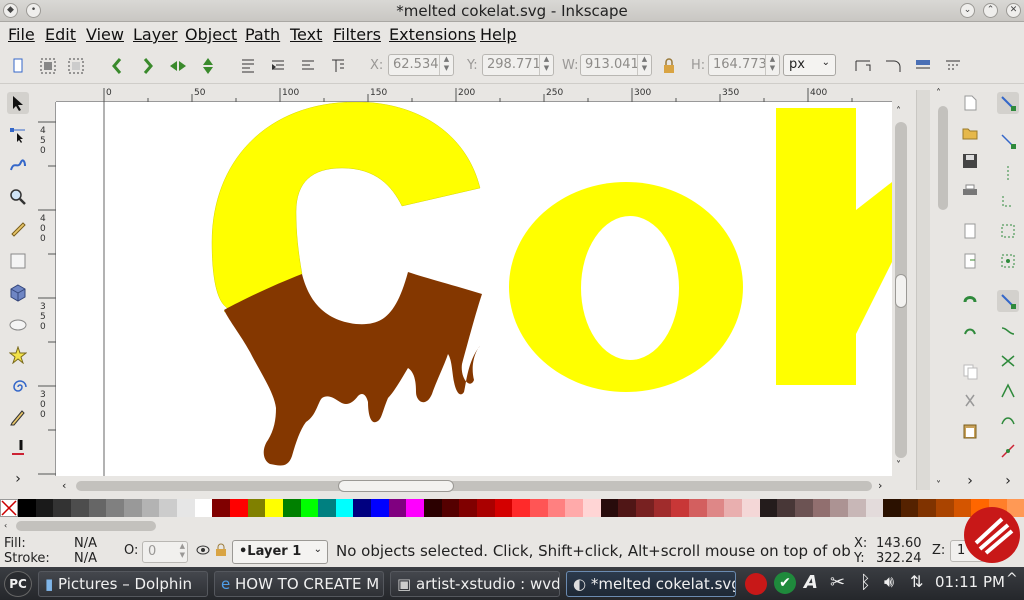 This screenshot has height=600, width=1024. Describe the element at coordinates (8, 526) in the screenshot. I see `palette-scroll-left-icon: ‹` at that location.